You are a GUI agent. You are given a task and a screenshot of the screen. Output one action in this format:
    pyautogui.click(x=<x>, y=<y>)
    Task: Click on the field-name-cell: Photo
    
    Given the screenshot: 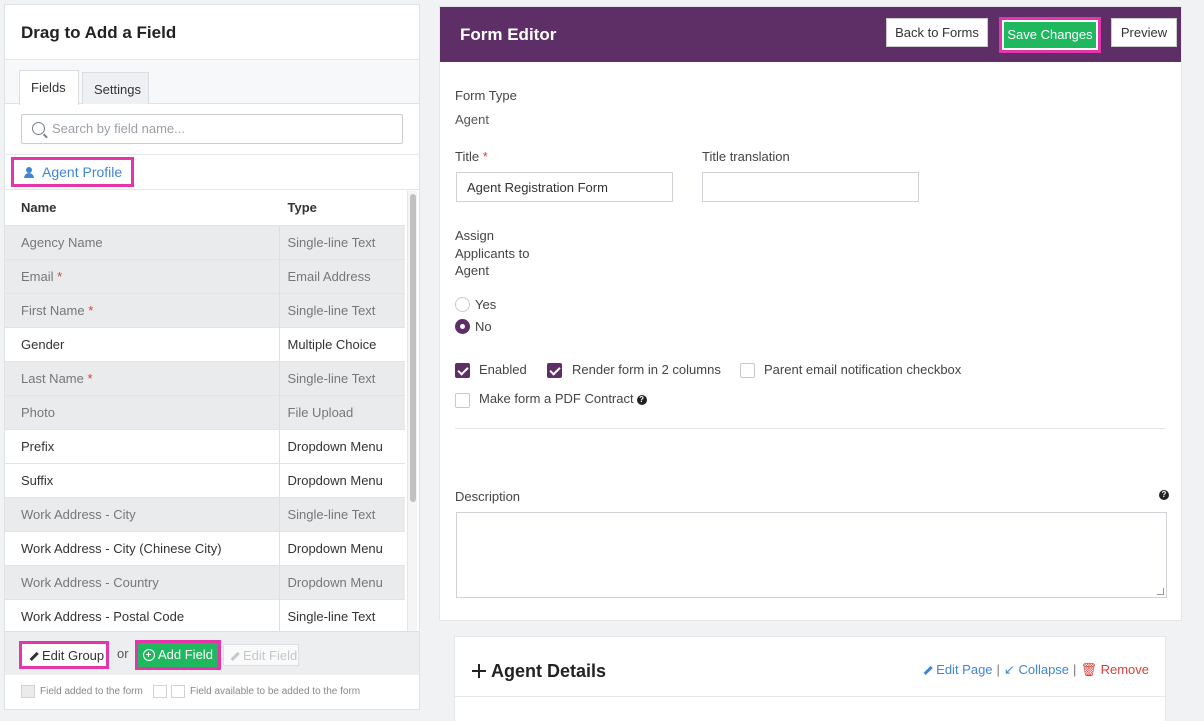 What is the action you would take?
    pyautogui.click(x=142, y=412)
    